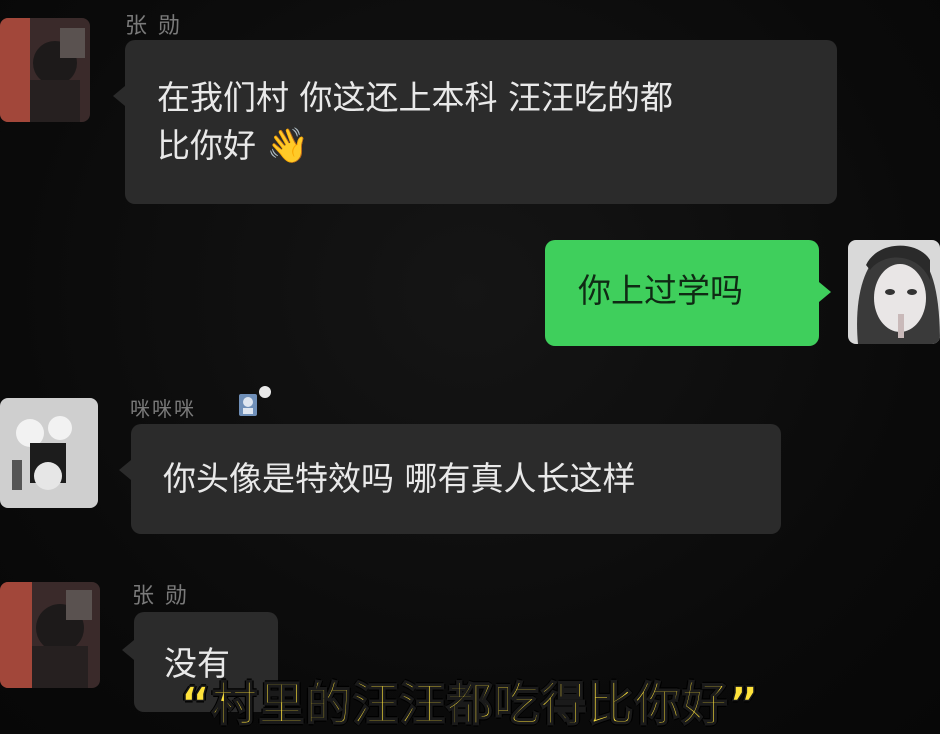  I want to click on message-text: 比你好, so click(206, 145).